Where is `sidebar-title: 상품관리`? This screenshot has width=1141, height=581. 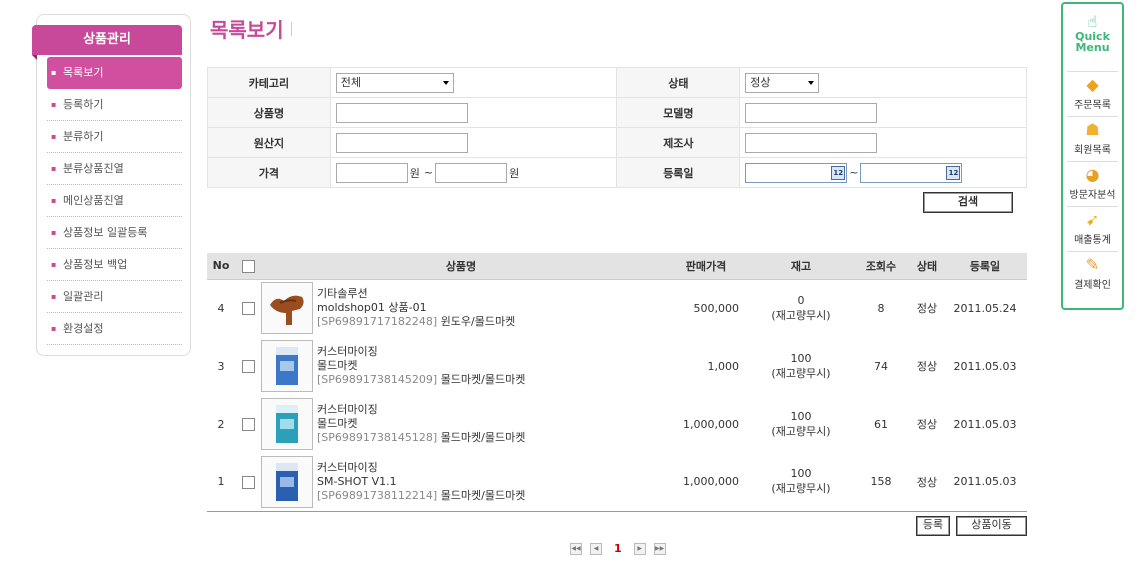
sidebar-title: 상품관리 is located at coordinates (107, 42).